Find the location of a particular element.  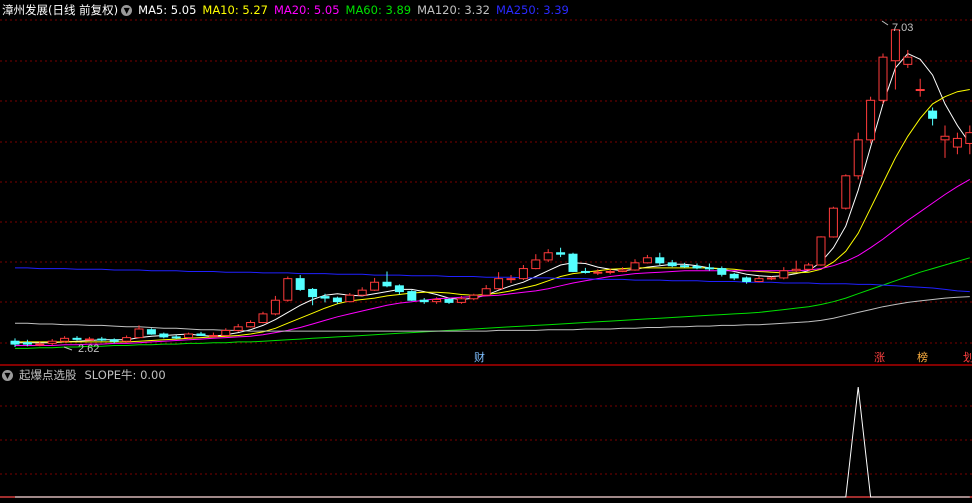

sub-title: 起爆点选股 is located at coordinates (48, 375).